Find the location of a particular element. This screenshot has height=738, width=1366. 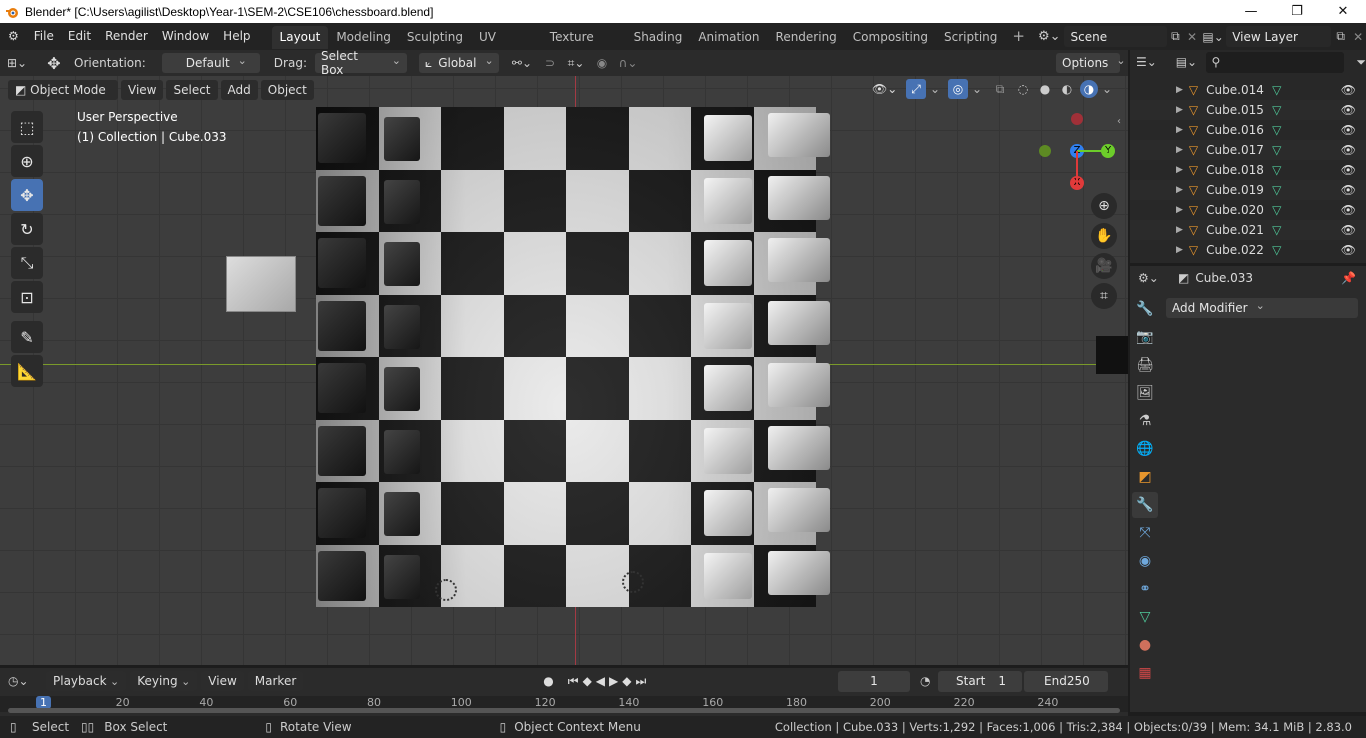

tool-tab-icon: 🔧 is located at coordinates (1145, 309).